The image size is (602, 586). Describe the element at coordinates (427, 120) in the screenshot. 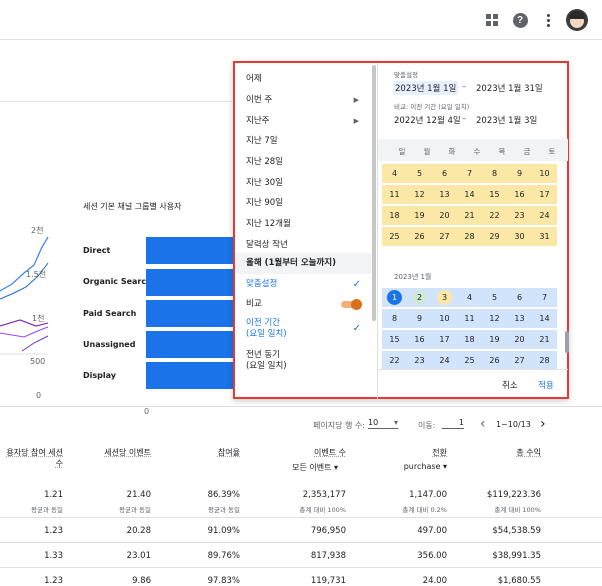

I see `compare-start-input: 2022년 12월 4일` at that location.